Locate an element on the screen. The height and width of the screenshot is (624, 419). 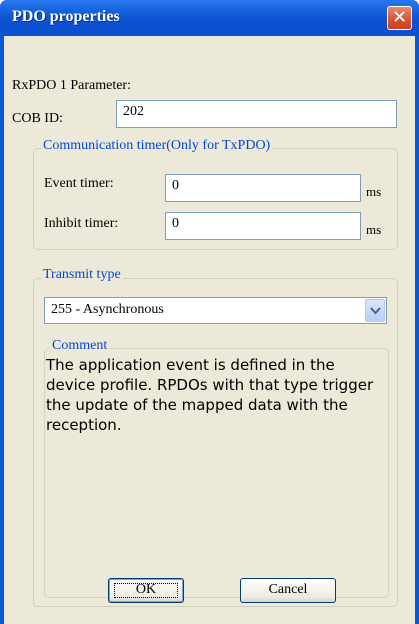
window-title: PDO properties is located at coordinates (66, 16).